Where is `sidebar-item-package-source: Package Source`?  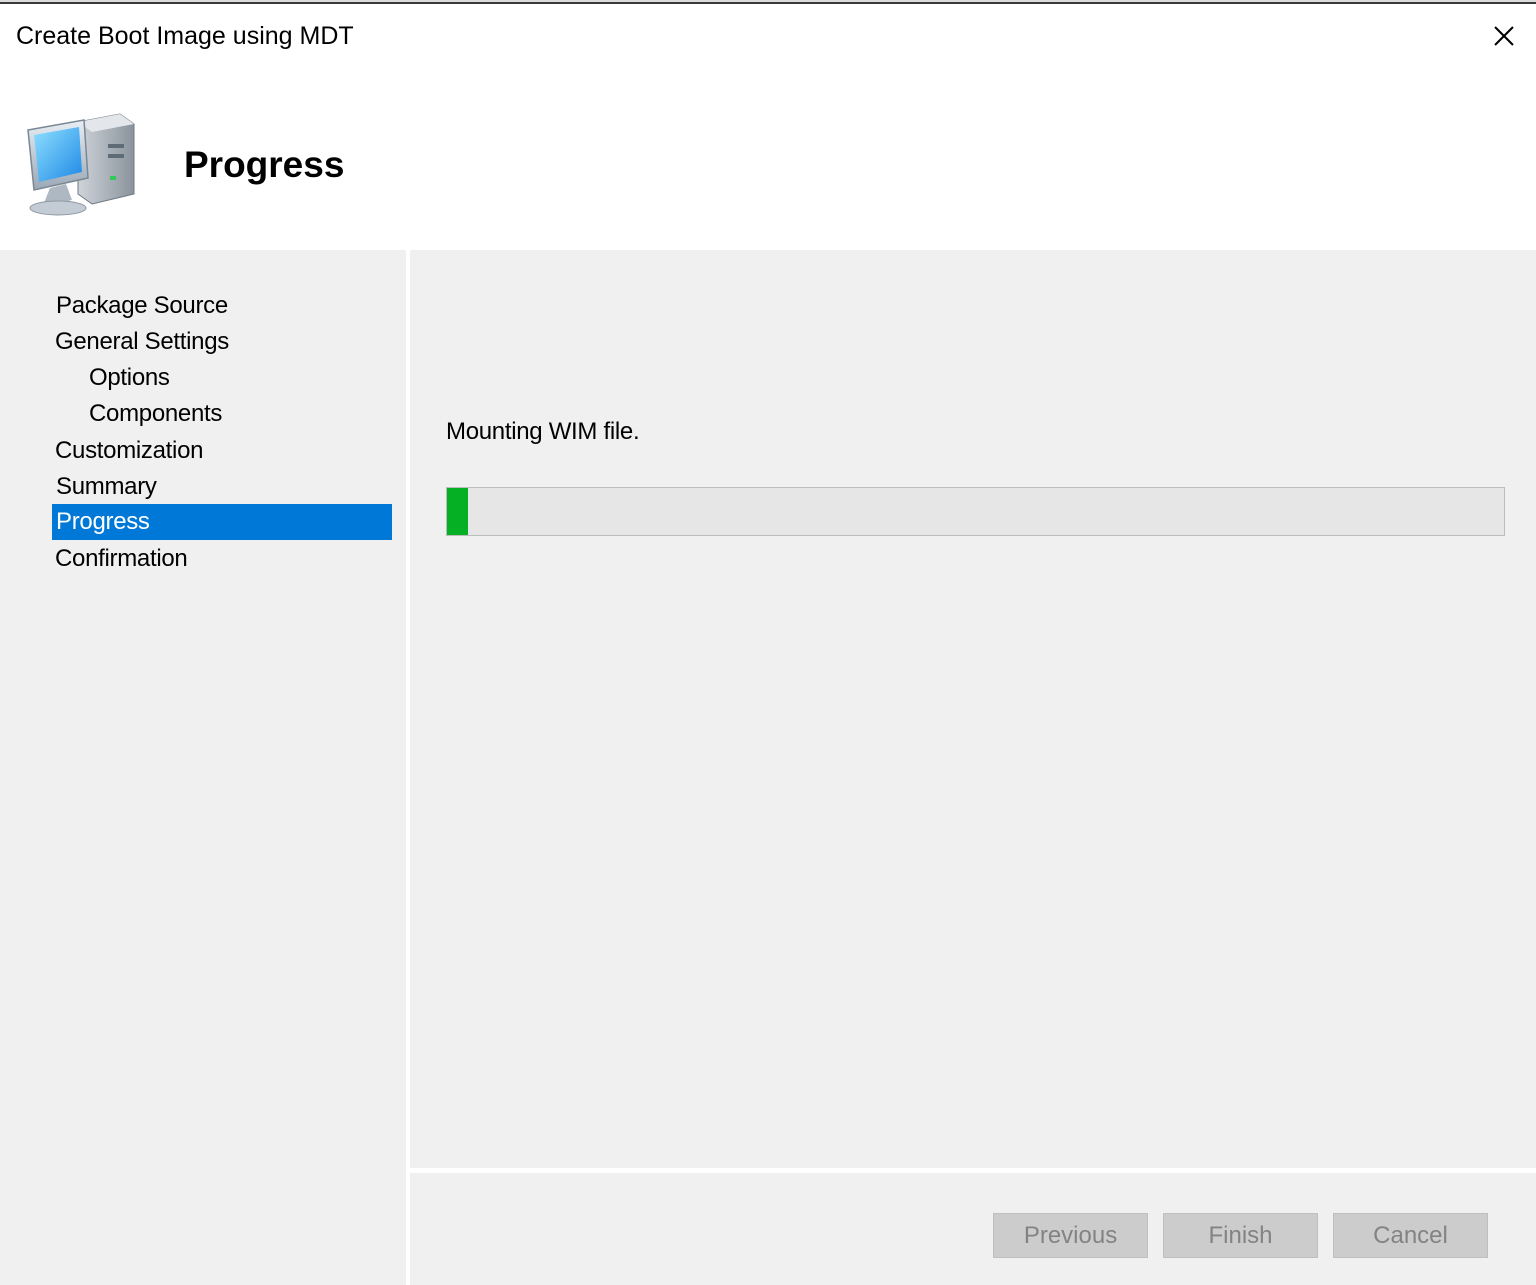 sidebar-item-package-source: Package Source is located at coordinates (140, 306).